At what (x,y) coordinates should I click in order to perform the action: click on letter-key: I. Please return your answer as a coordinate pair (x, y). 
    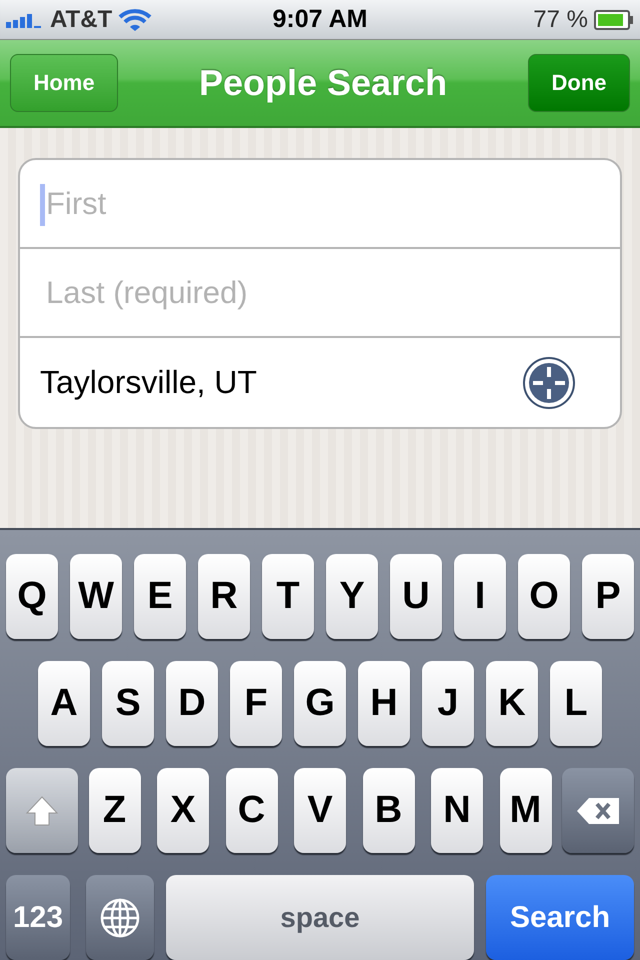
    Looking at the image, I should click on (480, 596).